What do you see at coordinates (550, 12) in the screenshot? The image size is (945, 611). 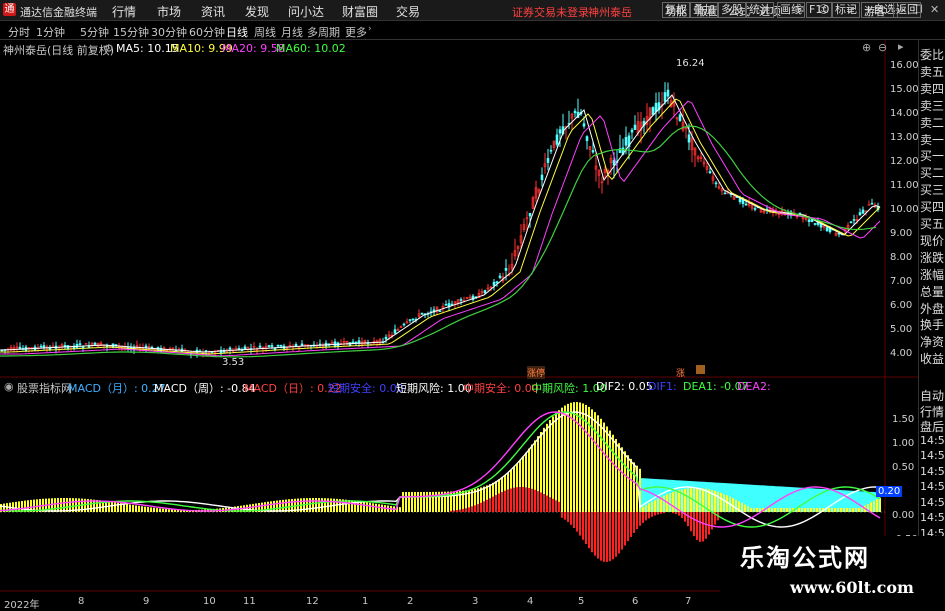 I see `login-notice: 证券交易未登录` at bounding box center [550, 12].